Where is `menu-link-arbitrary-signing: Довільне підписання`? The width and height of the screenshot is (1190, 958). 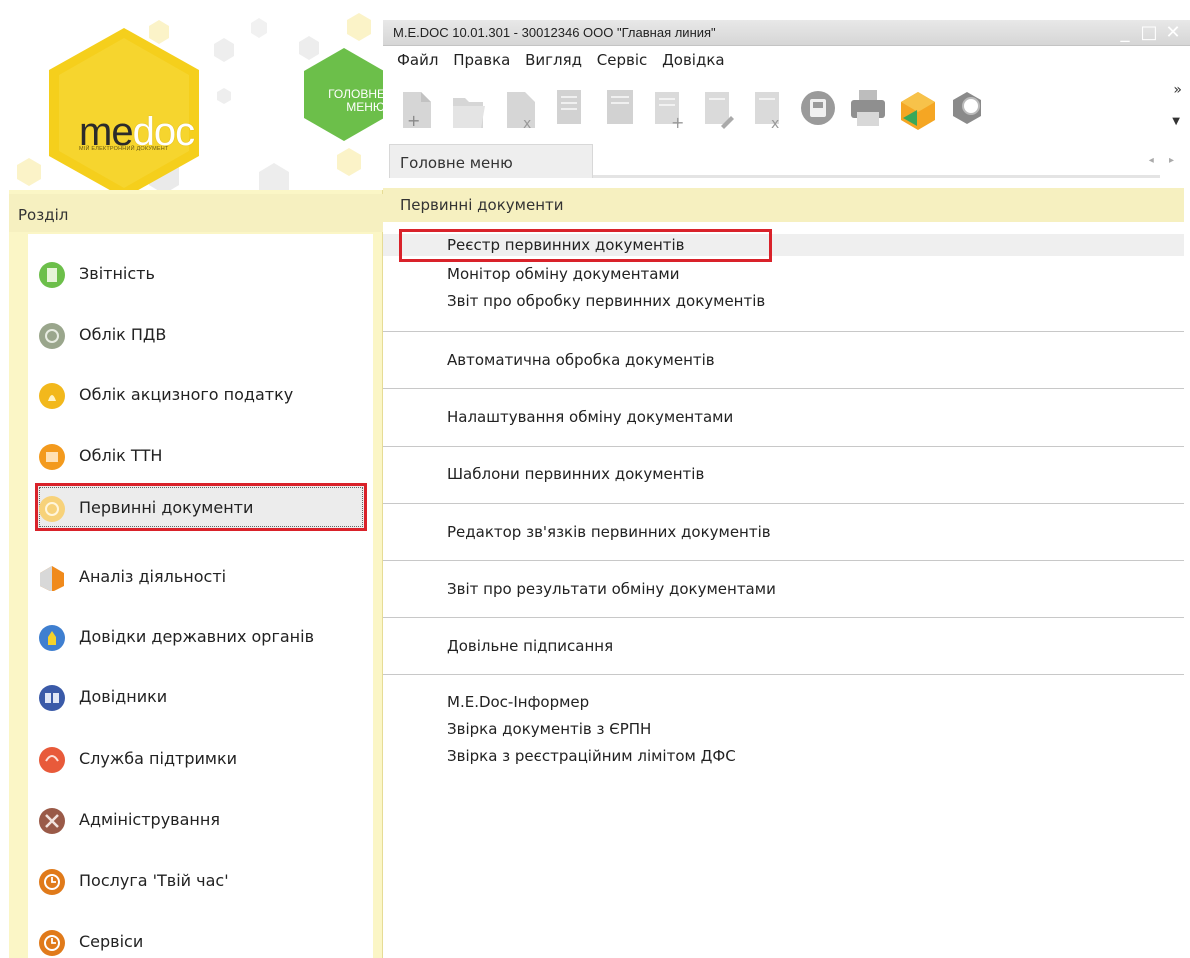
menu-link-arbitrary-signing: Довільне підписання is located at coordinates (783, 646).